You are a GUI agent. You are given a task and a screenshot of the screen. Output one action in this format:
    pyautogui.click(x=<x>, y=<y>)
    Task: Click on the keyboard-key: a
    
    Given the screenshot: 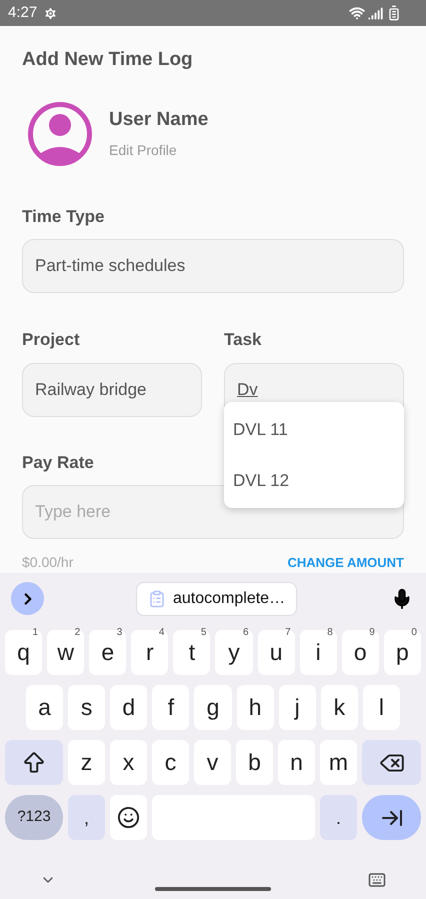 What is the action you would take?
    pyautogui.click(x=45, y=707)
    